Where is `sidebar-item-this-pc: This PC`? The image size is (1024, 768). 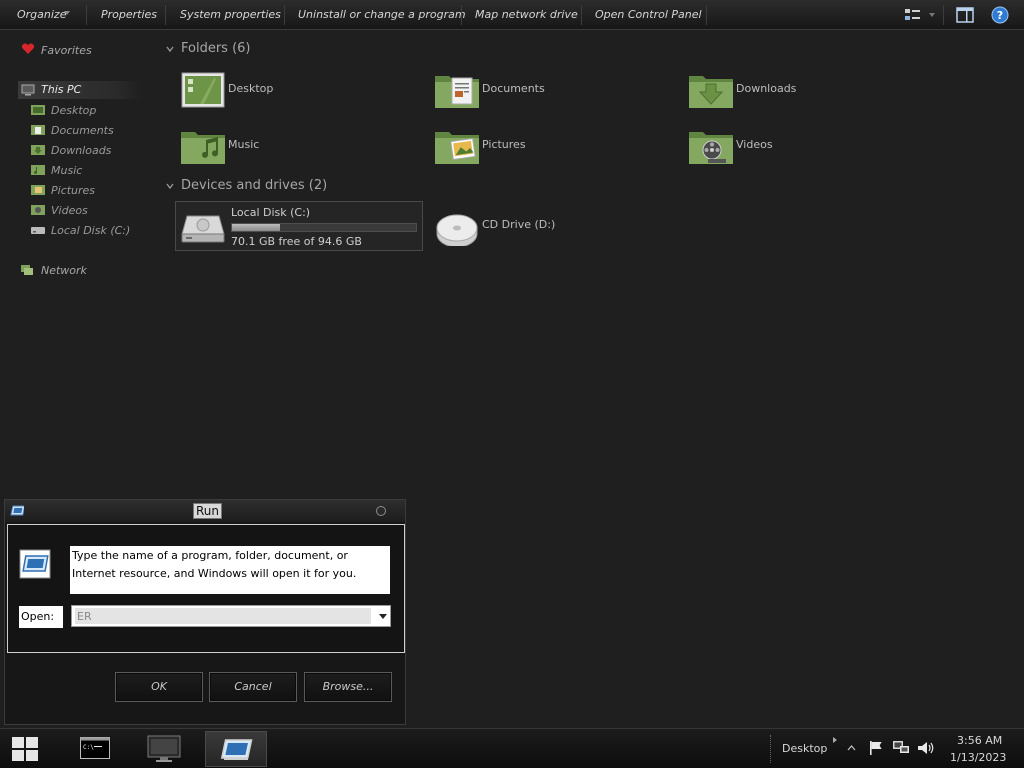 sidebar-item-this-pc: This PC is located at coordinates (80, 90).